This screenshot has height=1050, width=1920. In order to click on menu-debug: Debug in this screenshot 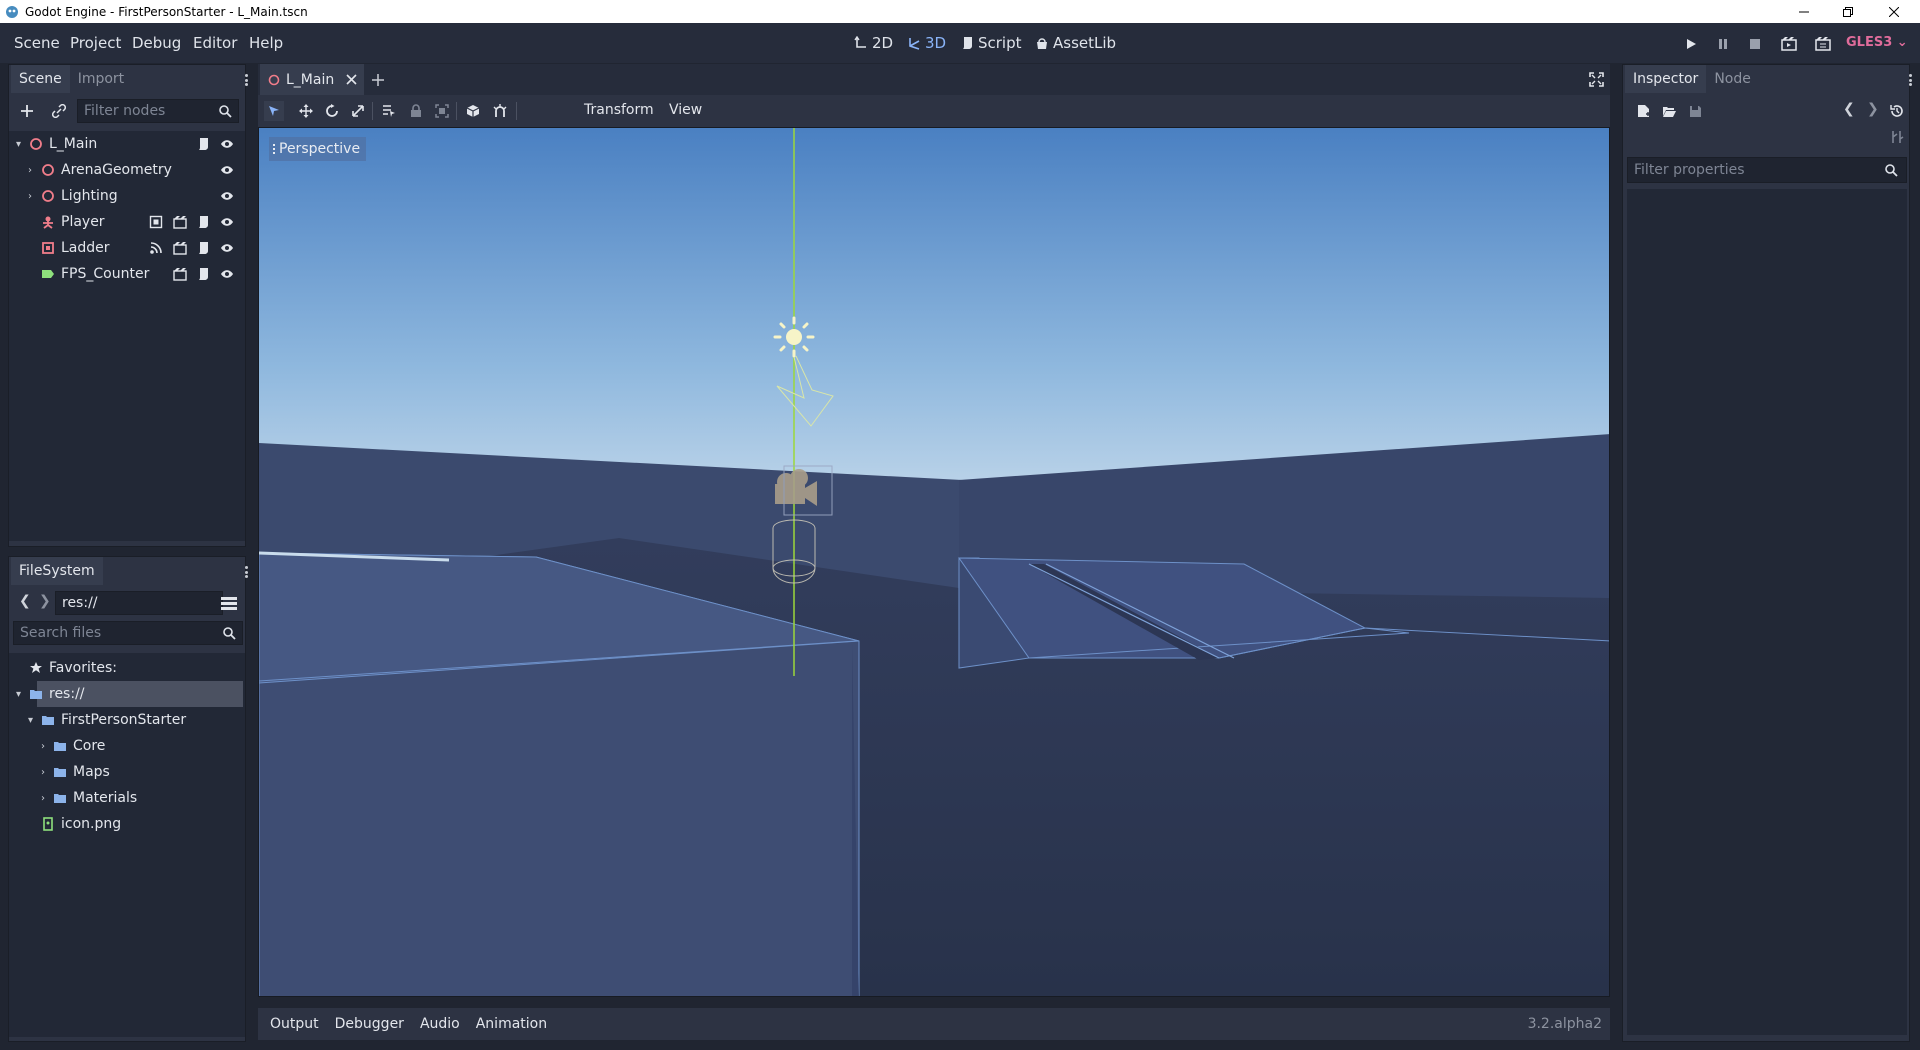, I will do `click(156, 43)`.